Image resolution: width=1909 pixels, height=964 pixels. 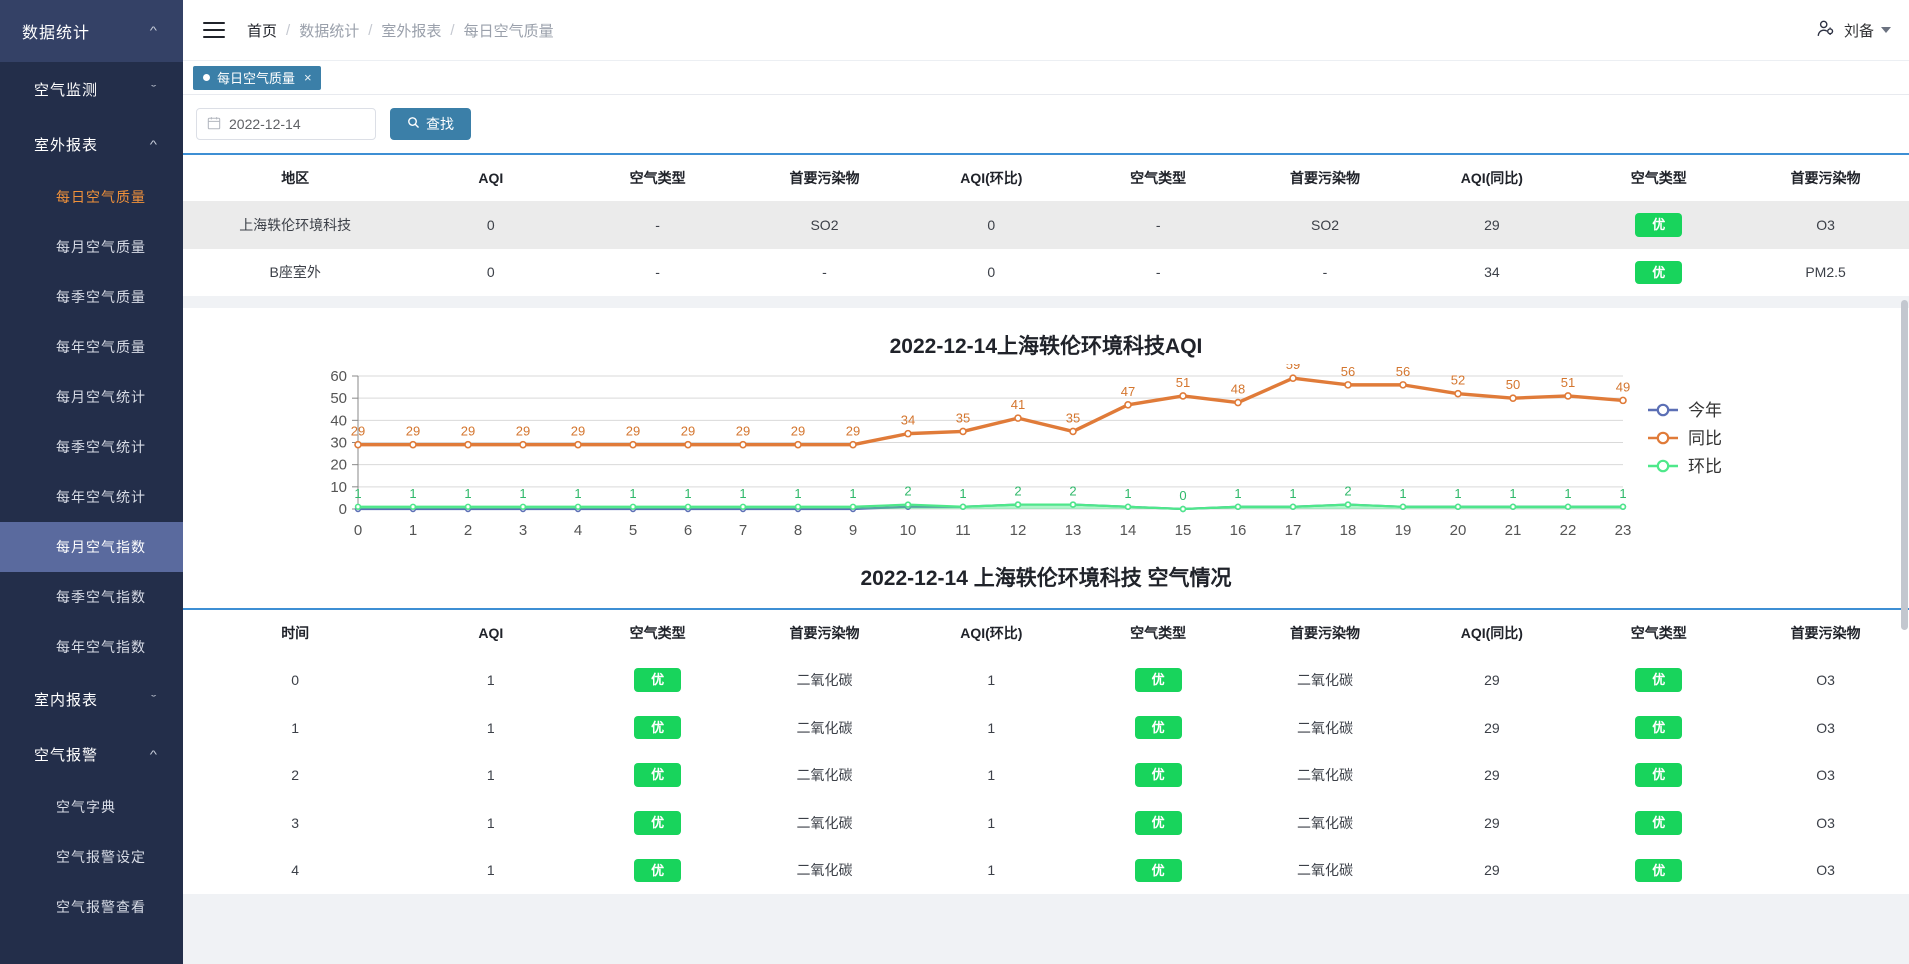 I want to click on sidebar-item-每季空气指数: 每季空气指数, so click(x=91, y=597).